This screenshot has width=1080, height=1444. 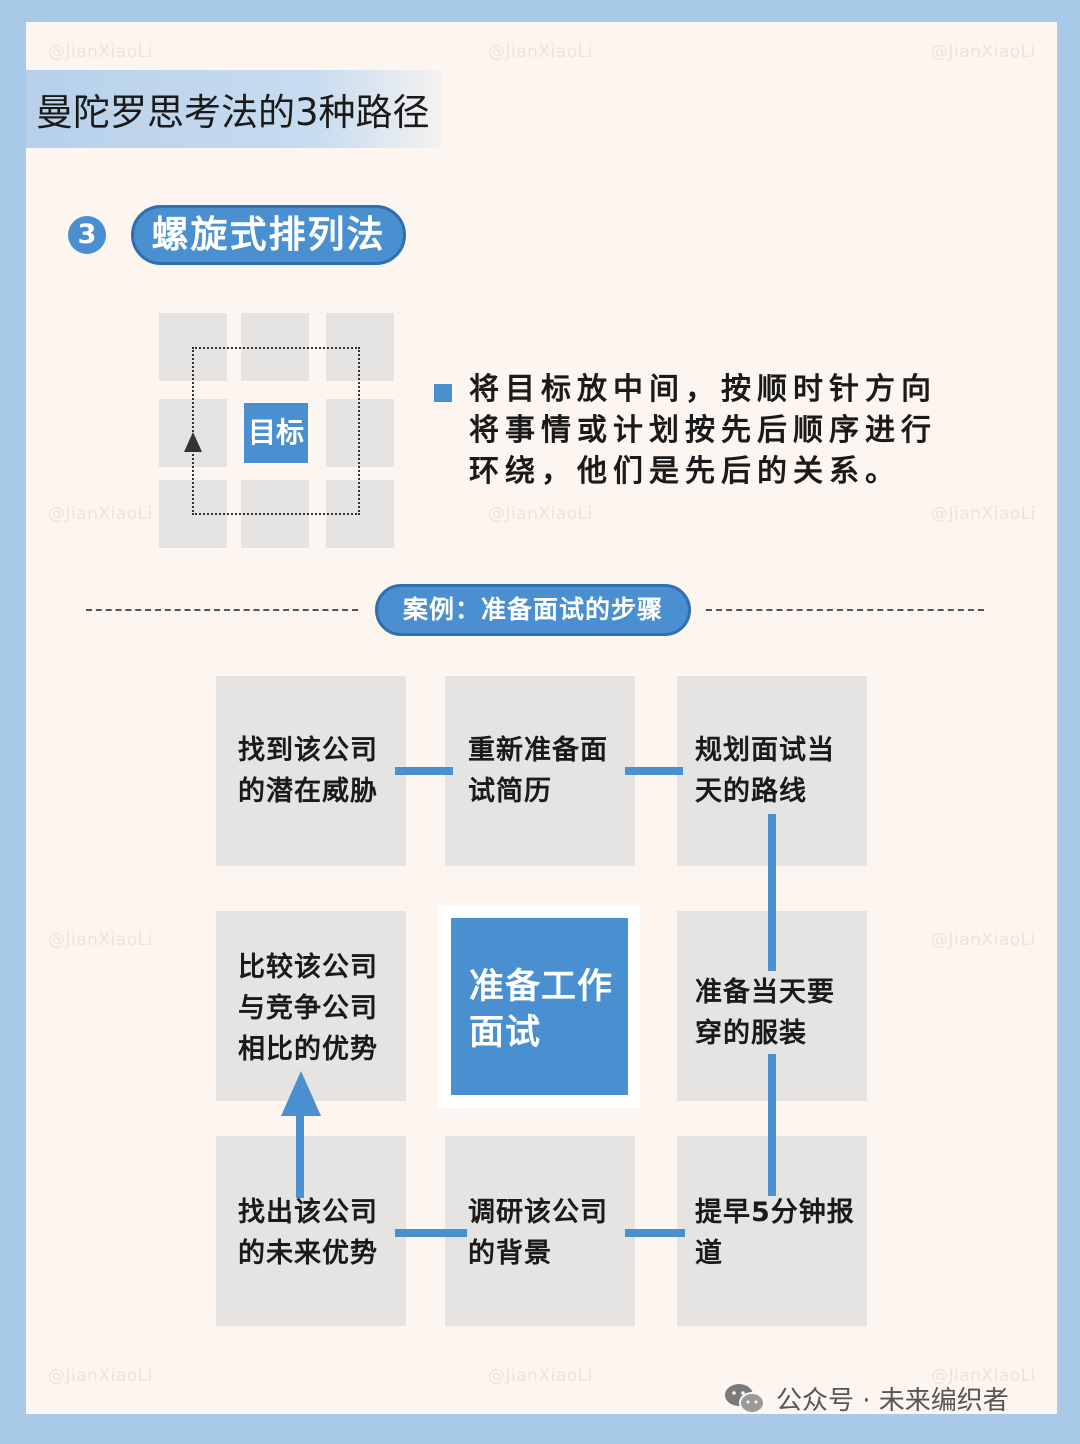 What do you see at coordinates (233, 112) in the screenshot?
I see `page-title: 曼陀罗思考法的3种路径` at bounding box center [233, 112].